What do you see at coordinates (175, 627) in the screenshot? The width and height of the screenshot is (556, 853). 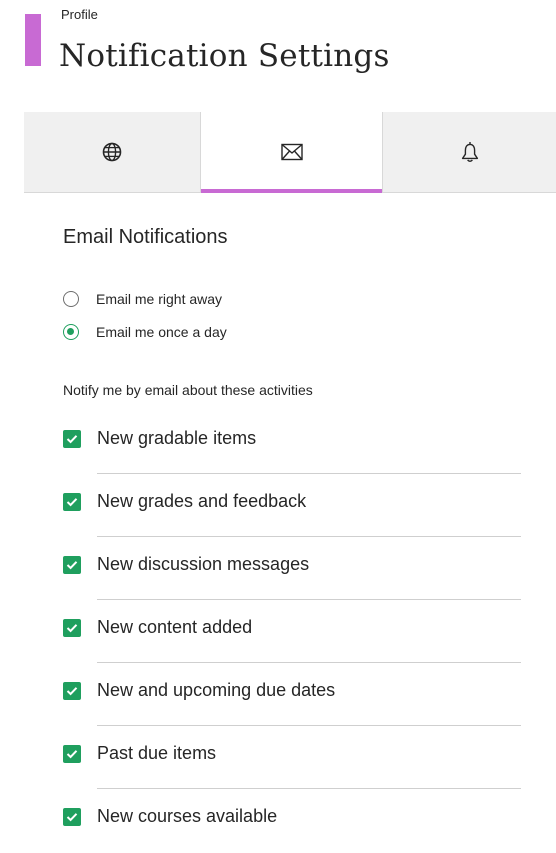 I see `activity-label: New content added` at bounding box center [175, 627].